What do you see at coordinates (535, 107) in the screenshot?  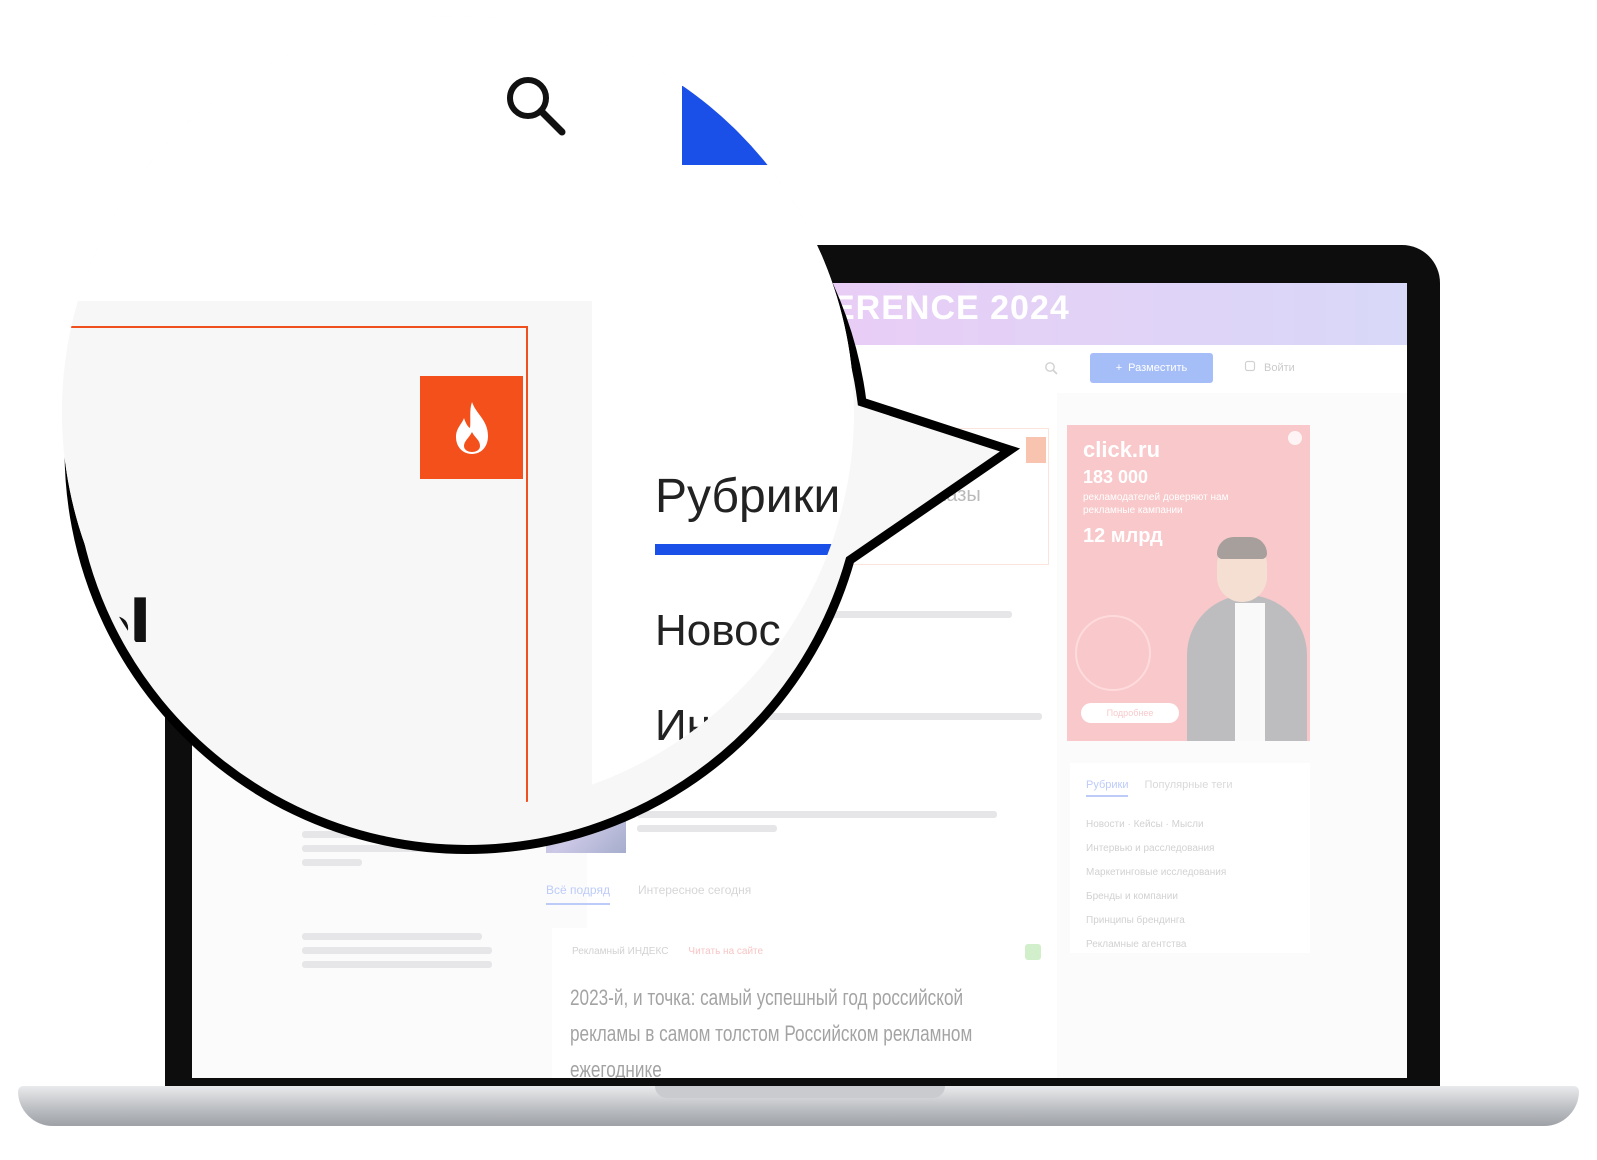 I see `search-icon` at bounding box center [535, 107].